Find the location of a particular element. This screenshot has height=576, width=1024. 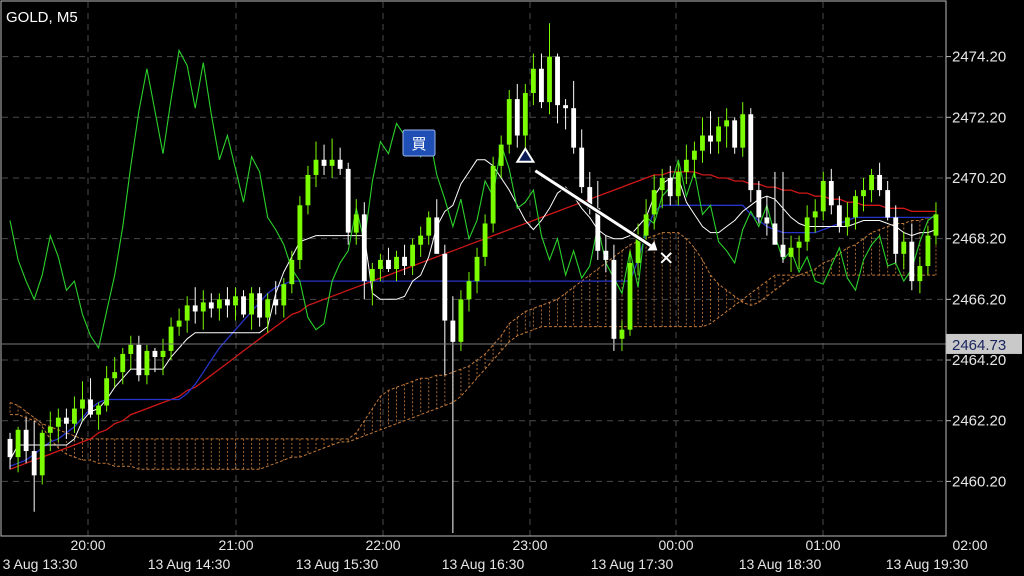

time-label-lower: 3 Aug 13:30 is located at coordinates (40, 564).